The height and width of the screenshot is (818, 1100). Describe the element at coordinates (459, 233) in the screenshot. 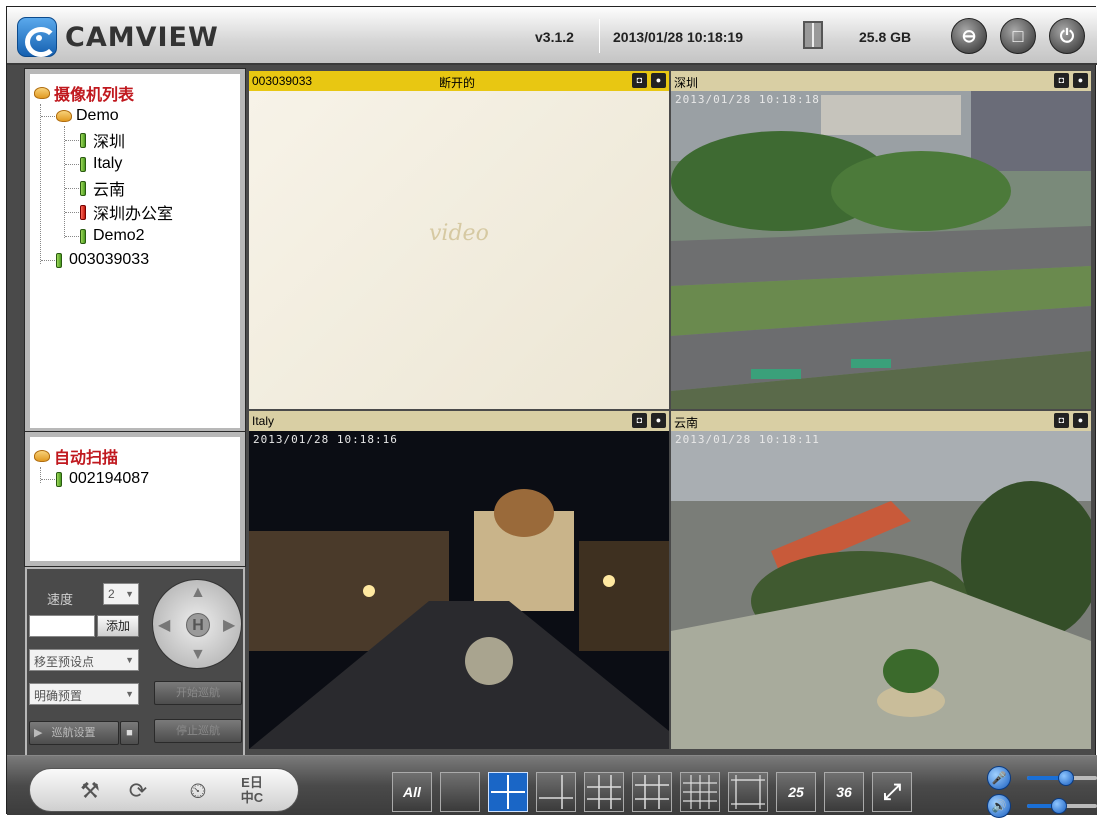

I see `video-watermark: video` at that location.